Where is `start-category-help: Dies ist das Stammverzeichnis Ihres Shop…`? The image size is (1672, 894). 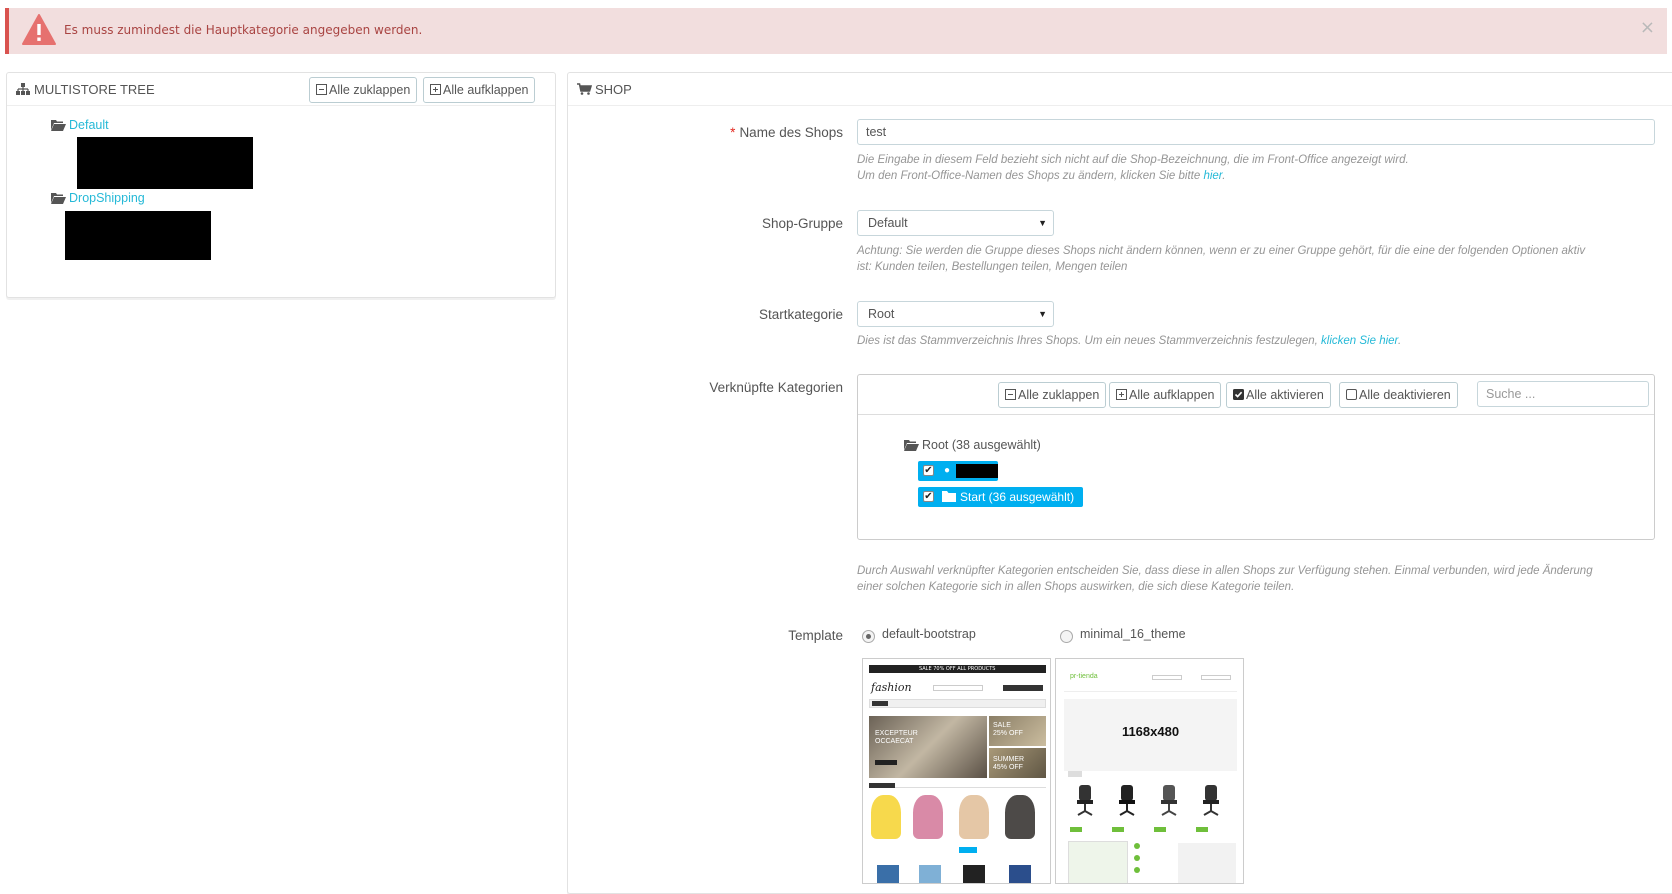 start-category-help: Dies ist das Stammverzeichnis Ihres Shop… is located at coordinates (1129, 341).